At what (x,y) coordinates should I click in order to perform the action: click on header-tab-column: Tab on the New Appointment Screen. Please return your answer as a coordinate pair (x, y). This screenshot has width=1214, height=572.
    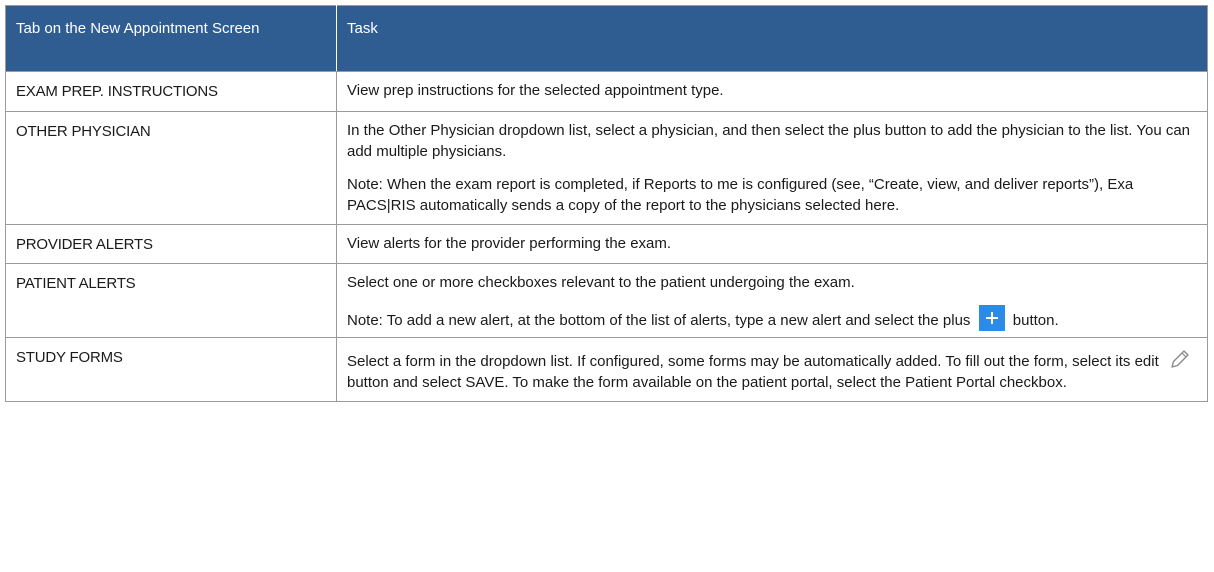
    Looking at the image, I should click on (171, 38).